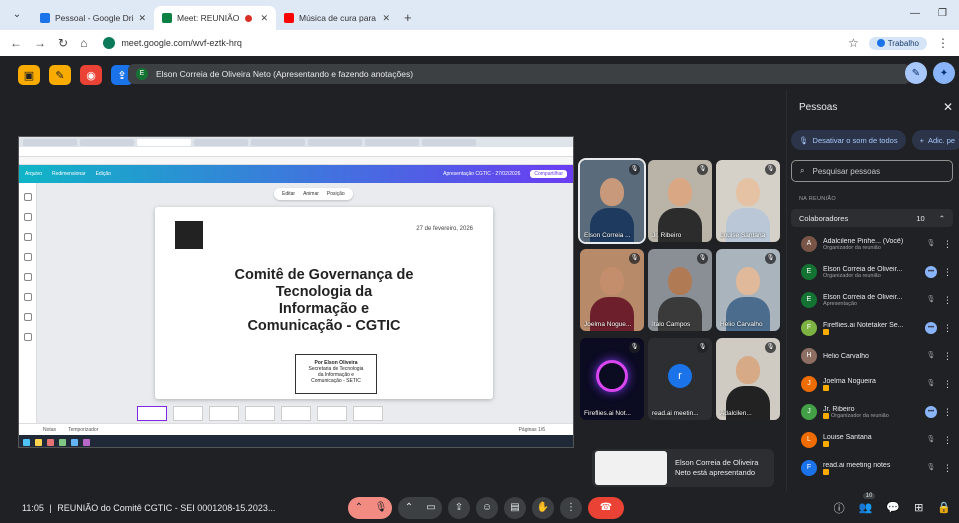  What do you see at coordinates (482, 174) in the screenshot?
I see `canva-doc-title: Apresentação CGTIC - 27/02/2026` at bounding box center [482, 174].